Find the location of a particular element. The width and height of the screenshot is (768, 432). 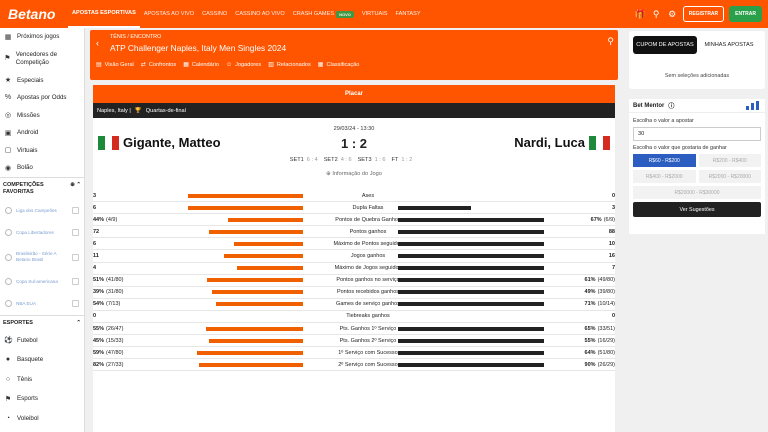

nav-item-apostas-esportivas: APOSTAS ESPORTIVAS is located at coordinates (104, 14).